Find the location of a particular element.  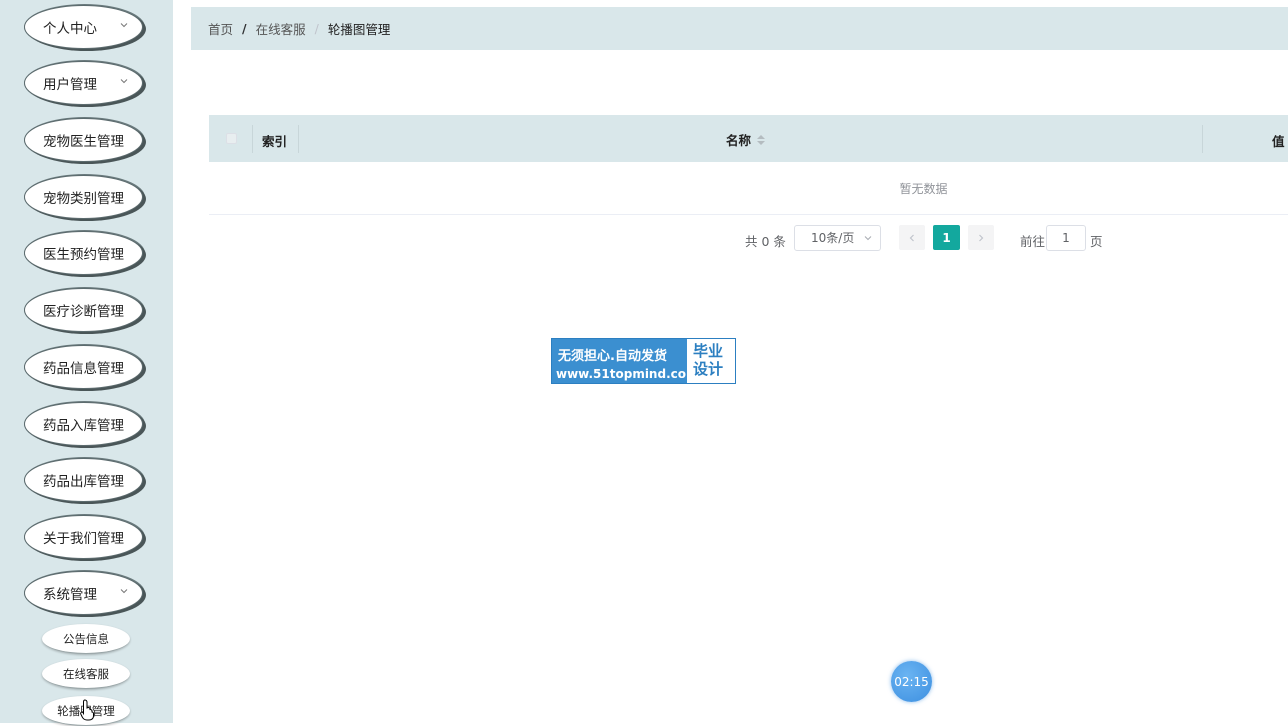

sidebar-item-label: 药品出库管理 is located at coordinates (83, 482).